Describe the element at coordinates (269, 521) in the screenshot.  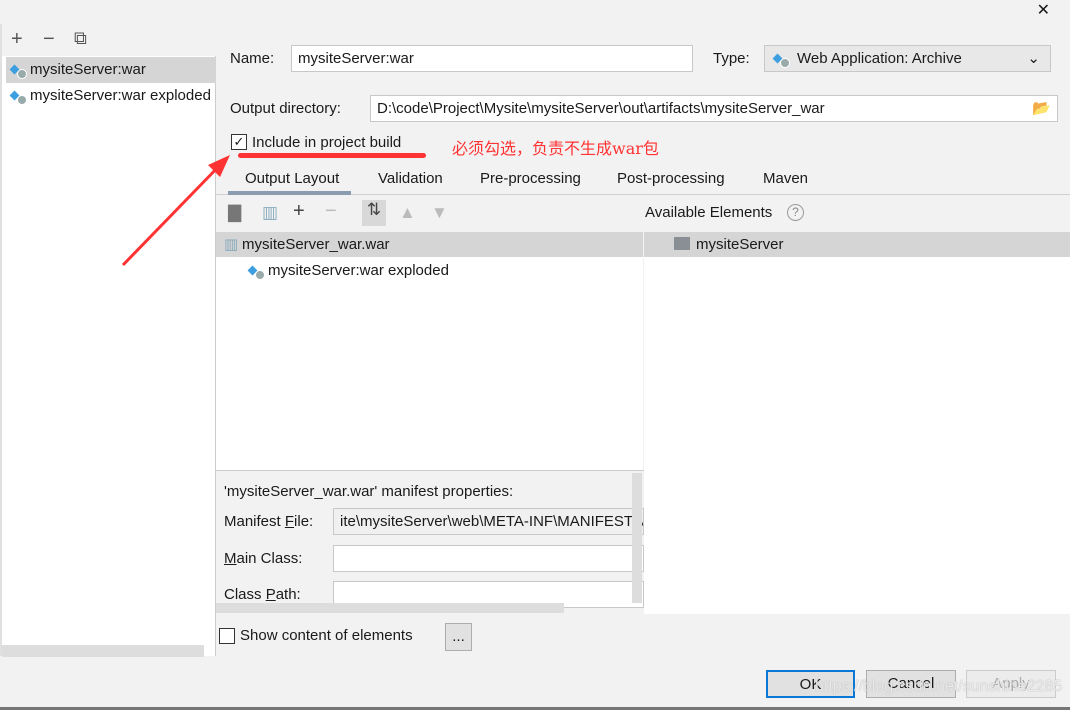
I see `manifest-file-label: Manifest File:` at that location.